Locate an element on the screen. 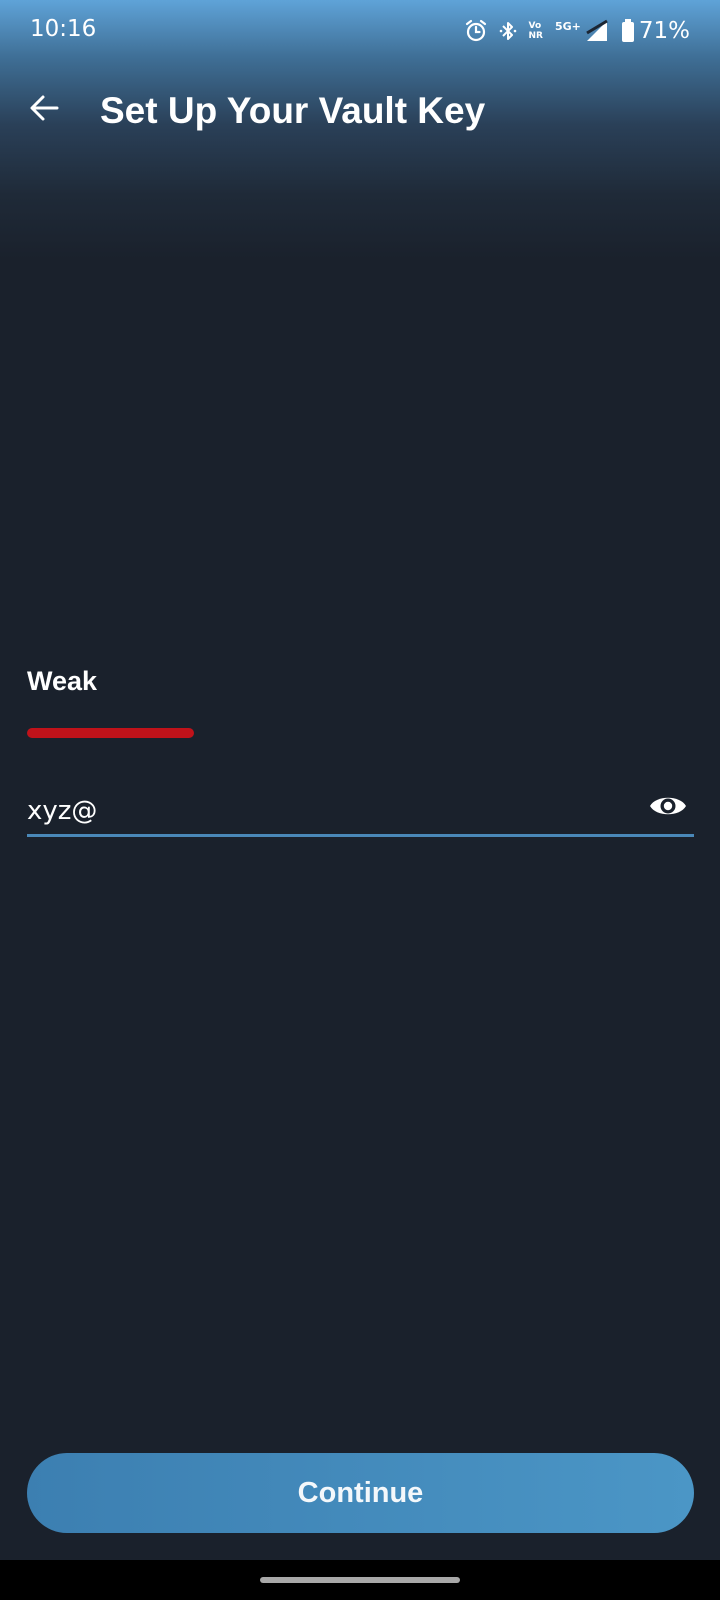 The width and height of the screenshot is (720, 1600). password-field is located at coordinates (360, 813).